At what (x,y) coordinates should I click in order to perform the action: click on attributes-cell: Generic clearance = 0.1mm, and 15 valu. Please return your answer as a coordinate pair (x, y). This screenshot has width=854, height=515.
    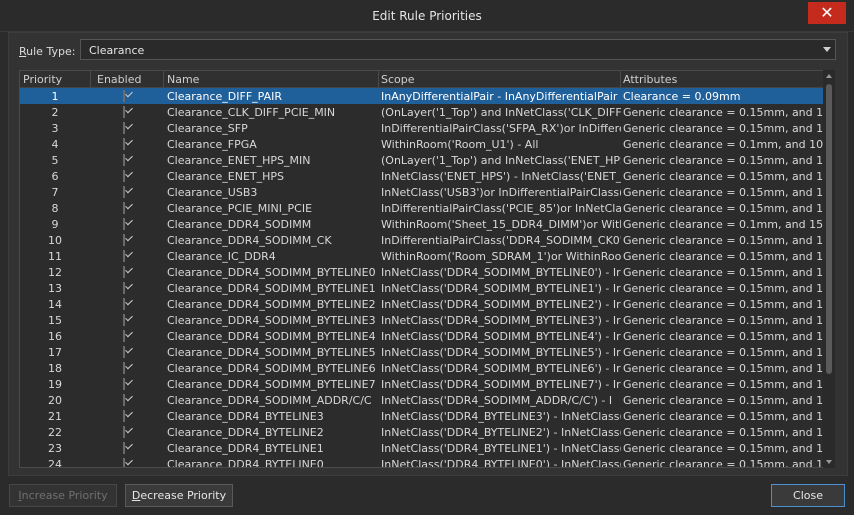
    Looking at the image, I should click on (725, 224).